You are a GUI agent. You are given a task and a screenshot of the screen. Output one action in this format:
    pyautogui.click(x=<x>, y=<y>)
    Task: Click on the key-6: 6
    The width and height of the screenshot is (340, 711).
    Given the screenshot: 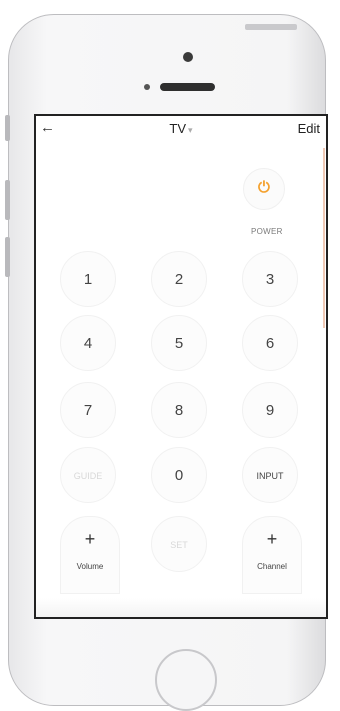 What is the action you would take?
    pyautogui.click(x=270, y=343)
    